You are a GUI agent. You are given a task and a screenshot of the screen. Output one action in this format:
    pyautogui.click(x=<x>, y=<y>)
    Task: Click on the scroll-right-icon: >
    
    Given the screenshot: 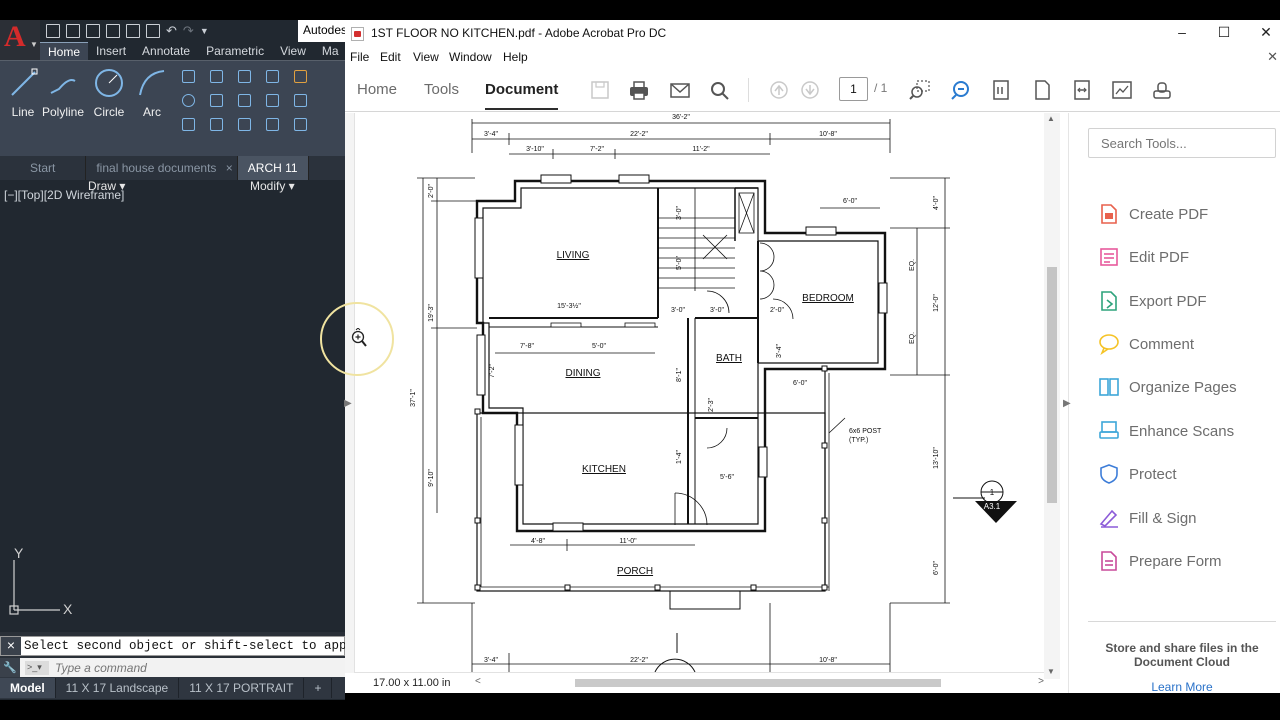 What is the action you would take?
    pyautogui.click(x=1041, y=681)
    